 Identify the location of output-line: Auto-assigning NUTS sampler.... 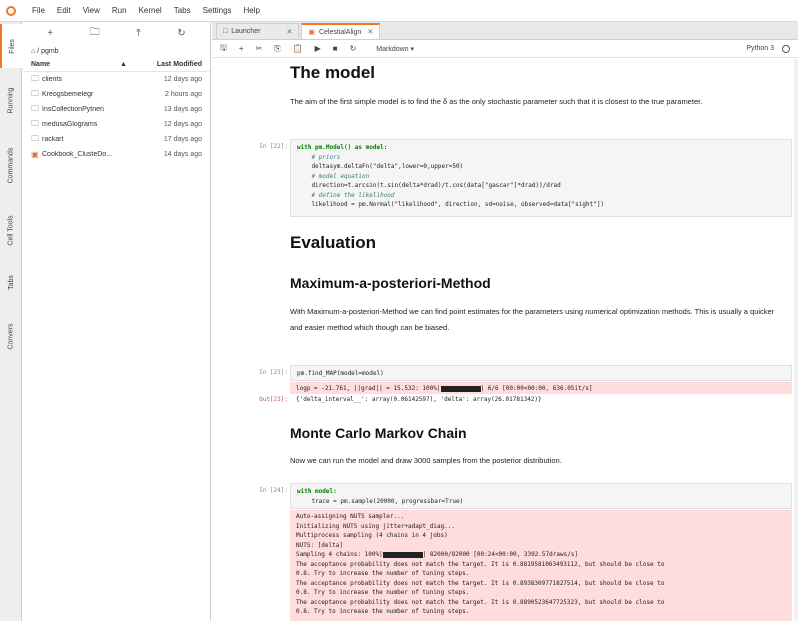
(350, 516).